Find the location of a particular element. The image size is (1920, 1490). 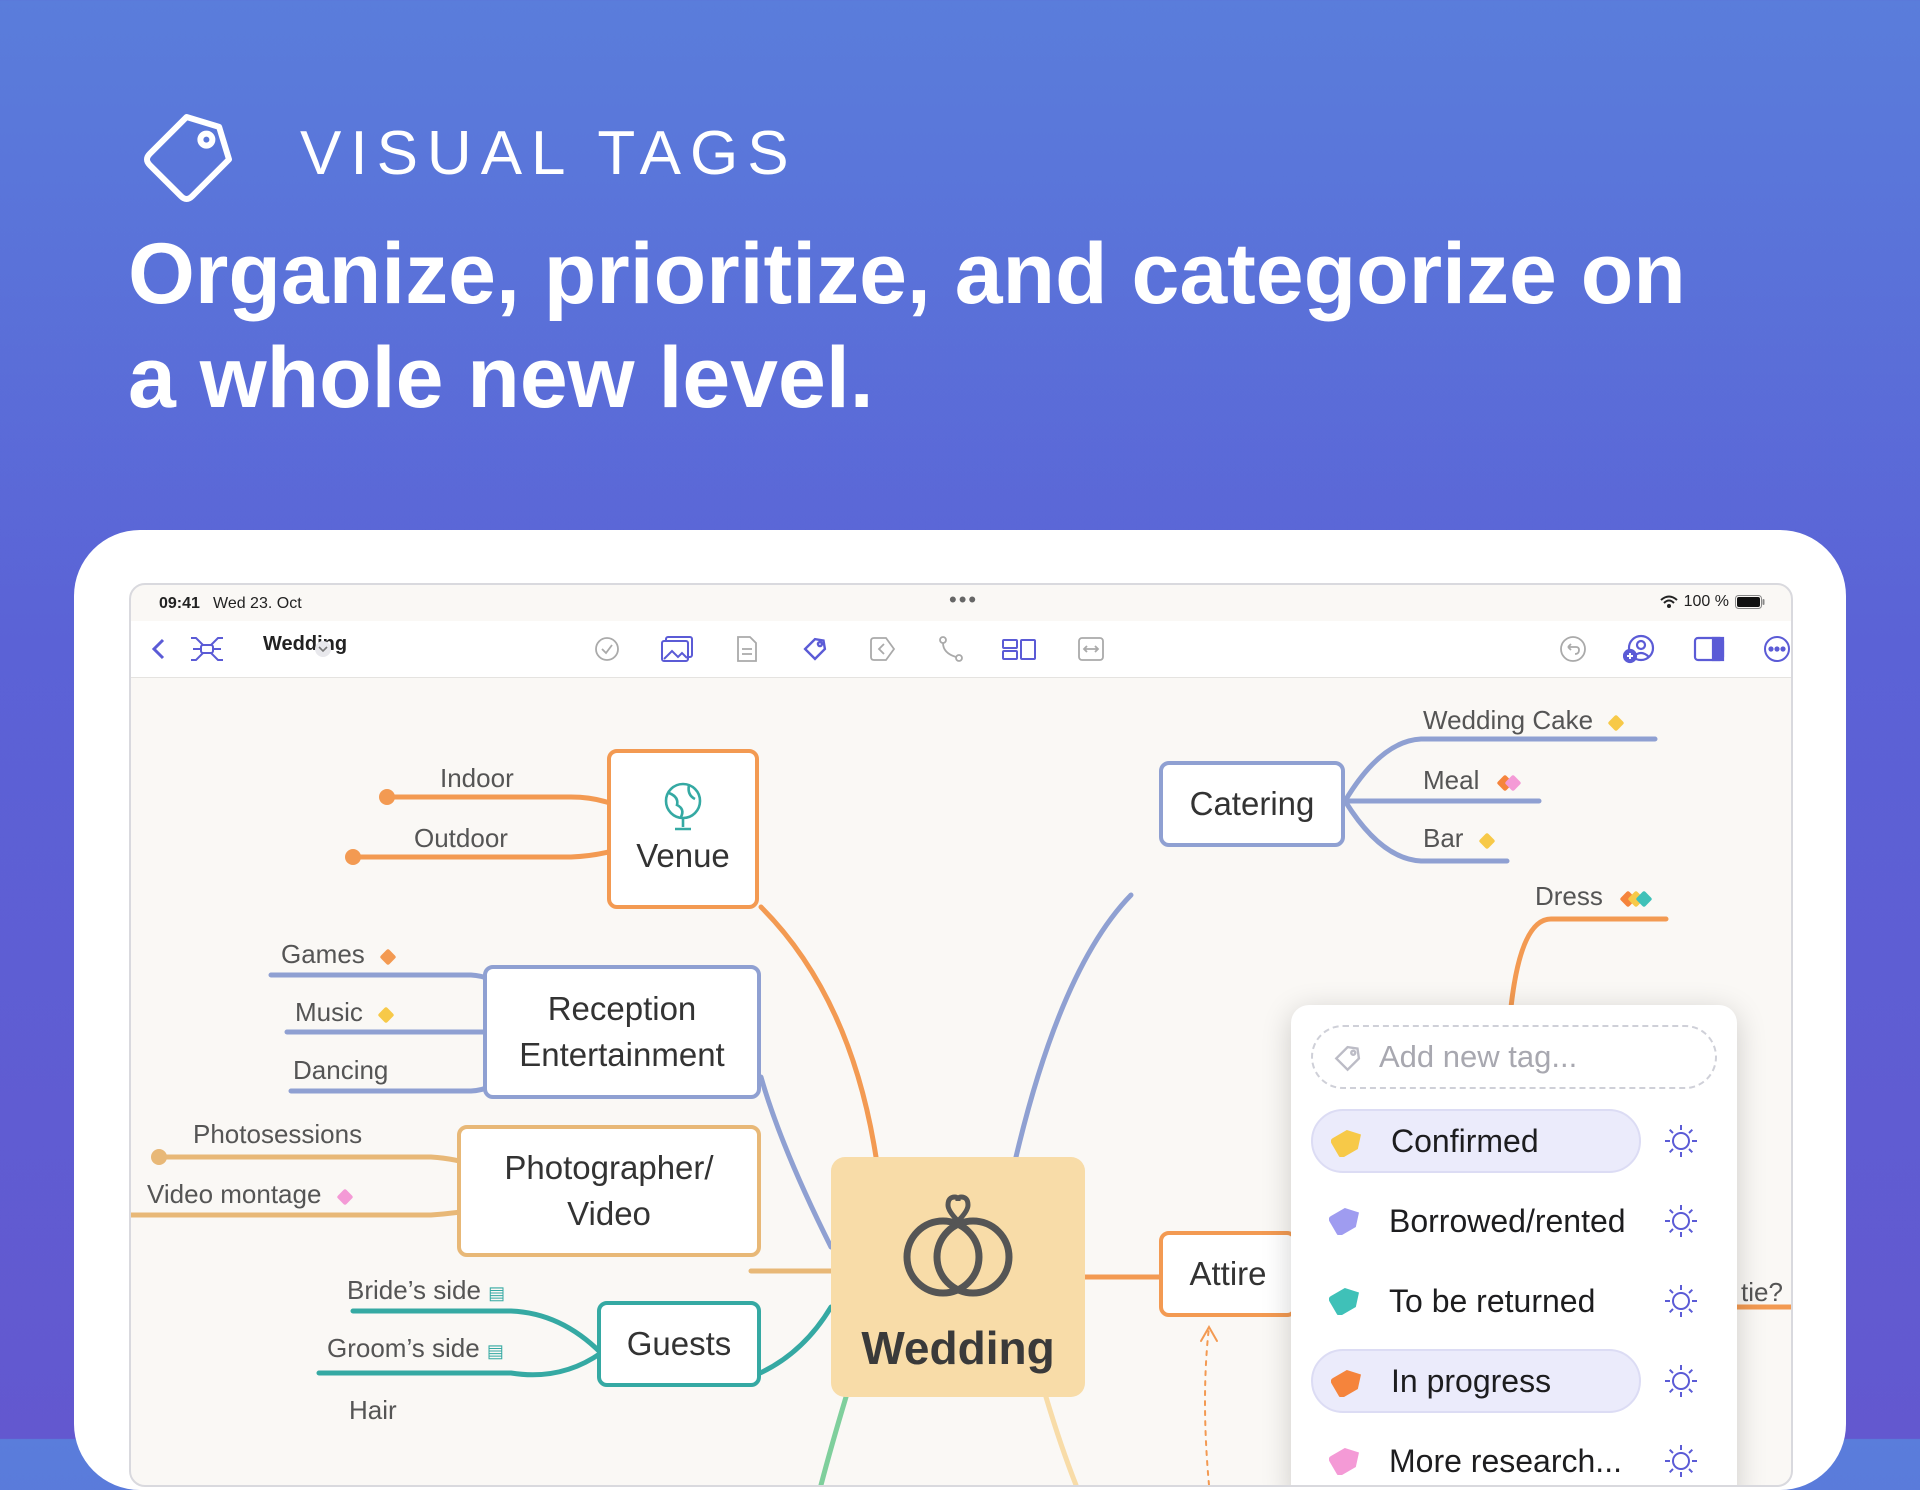

reception-line2: Entertainment is located at coordinates (622, 1054).